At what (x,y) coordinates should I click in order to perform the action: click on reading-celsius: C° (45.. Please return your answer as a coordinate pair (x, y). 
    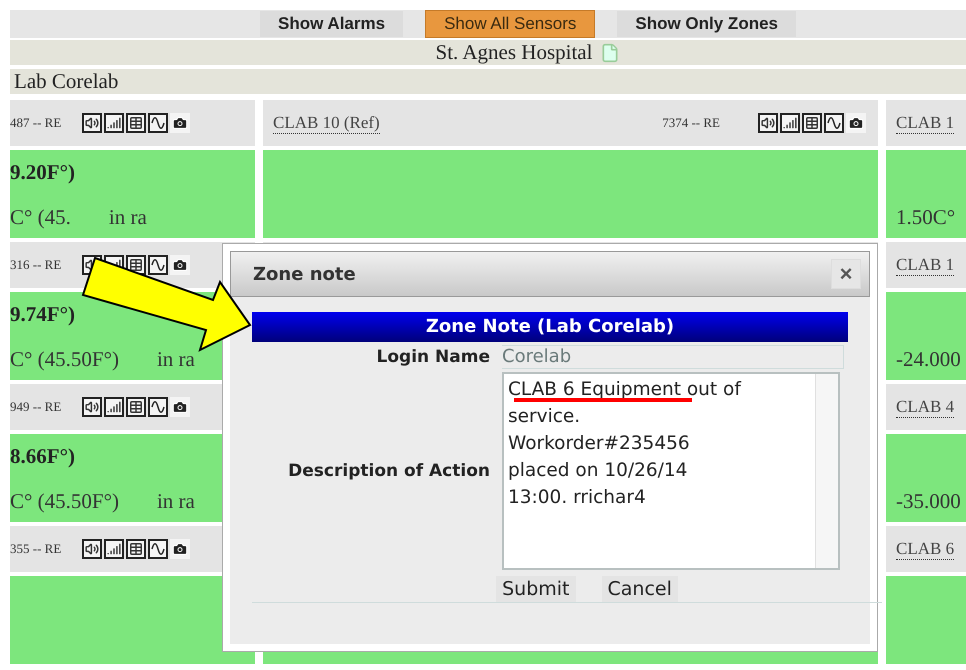
    Looking at the image, I should click on (40, 217).